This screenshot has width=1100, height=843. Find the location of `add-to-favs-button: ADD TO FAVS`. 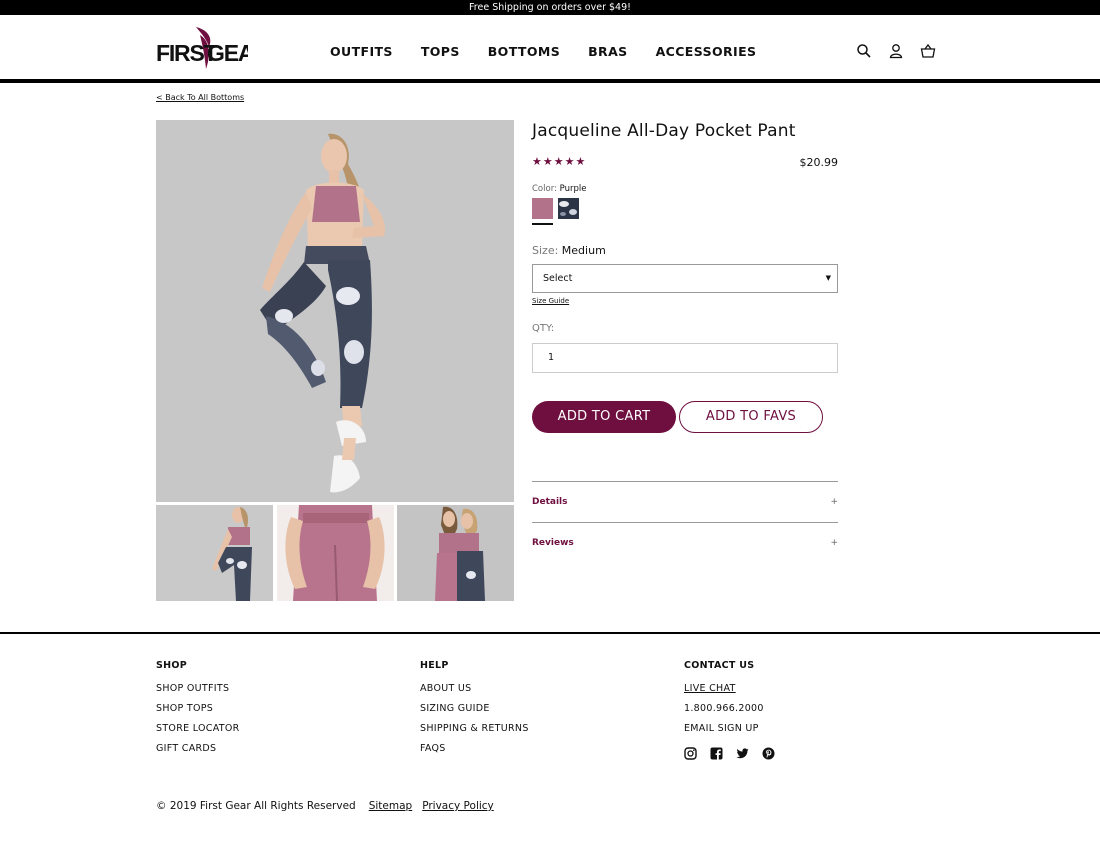

add-to-favs-button: ADD TO FAVS is located at coordinates (751, 417).